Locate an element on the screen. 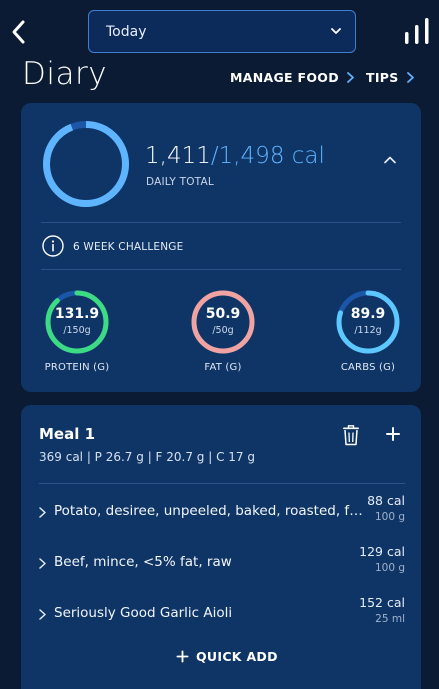 This screenshot has height=689, width=439. protein-label: PROTEIN (G) is located at coordinates (77, 367).